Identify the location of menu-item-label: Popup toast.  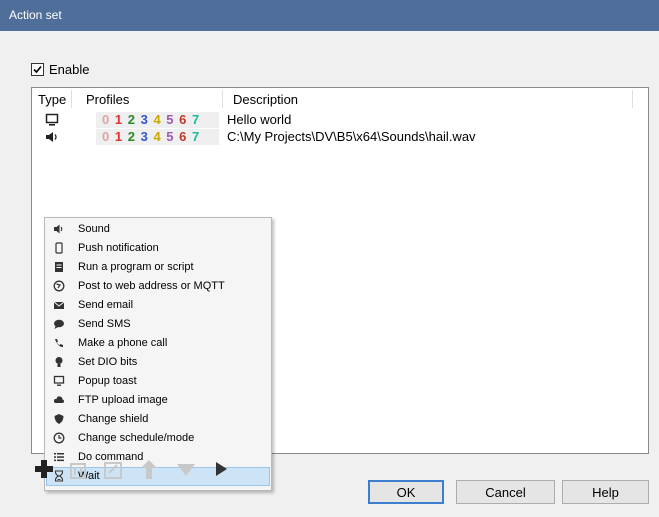
(107, 381).